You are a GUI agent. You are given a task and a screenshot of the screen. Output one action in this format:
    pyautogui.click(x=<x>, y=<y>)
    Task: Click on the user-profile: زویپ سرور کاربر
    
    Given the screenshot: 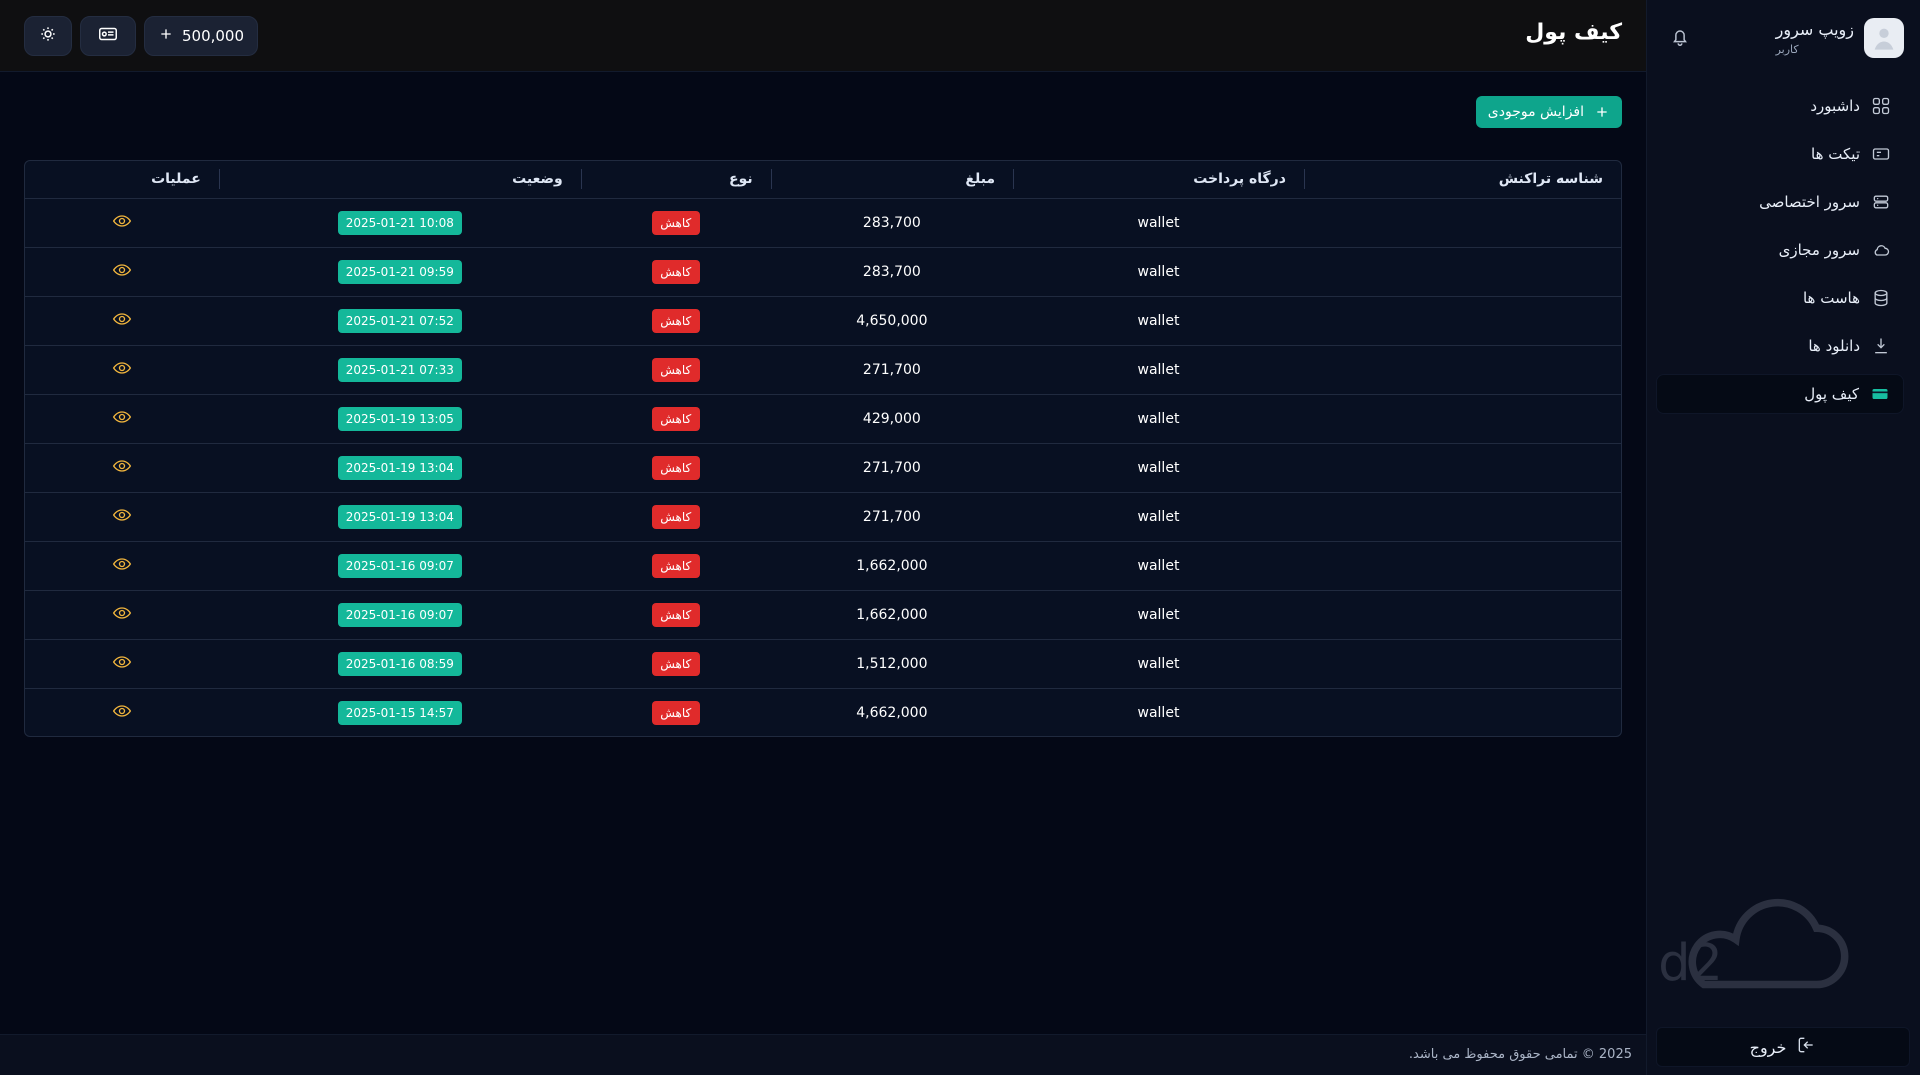 What is the action you would take?
    pyautogui.click(x=1840, y=38)
    